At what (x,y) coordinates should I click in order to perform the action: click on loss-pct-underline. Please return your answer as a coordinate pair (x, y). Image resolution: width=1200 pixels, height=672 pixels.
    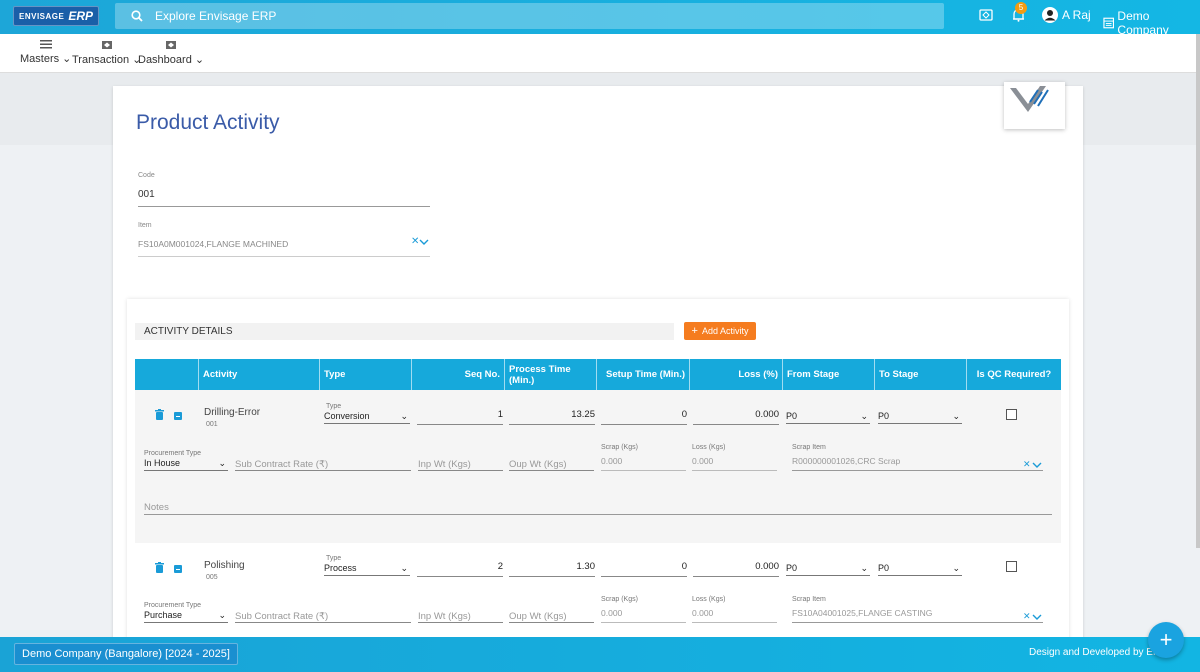
    Looking at the image, I should click on (736, 424).